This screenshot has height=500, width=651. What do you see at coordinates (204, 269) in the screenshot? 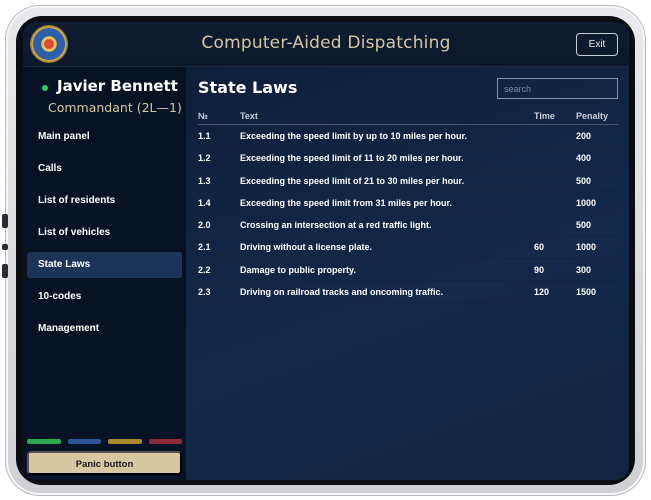
I see `law-number: 2.2` at bounding box center [204, 269].